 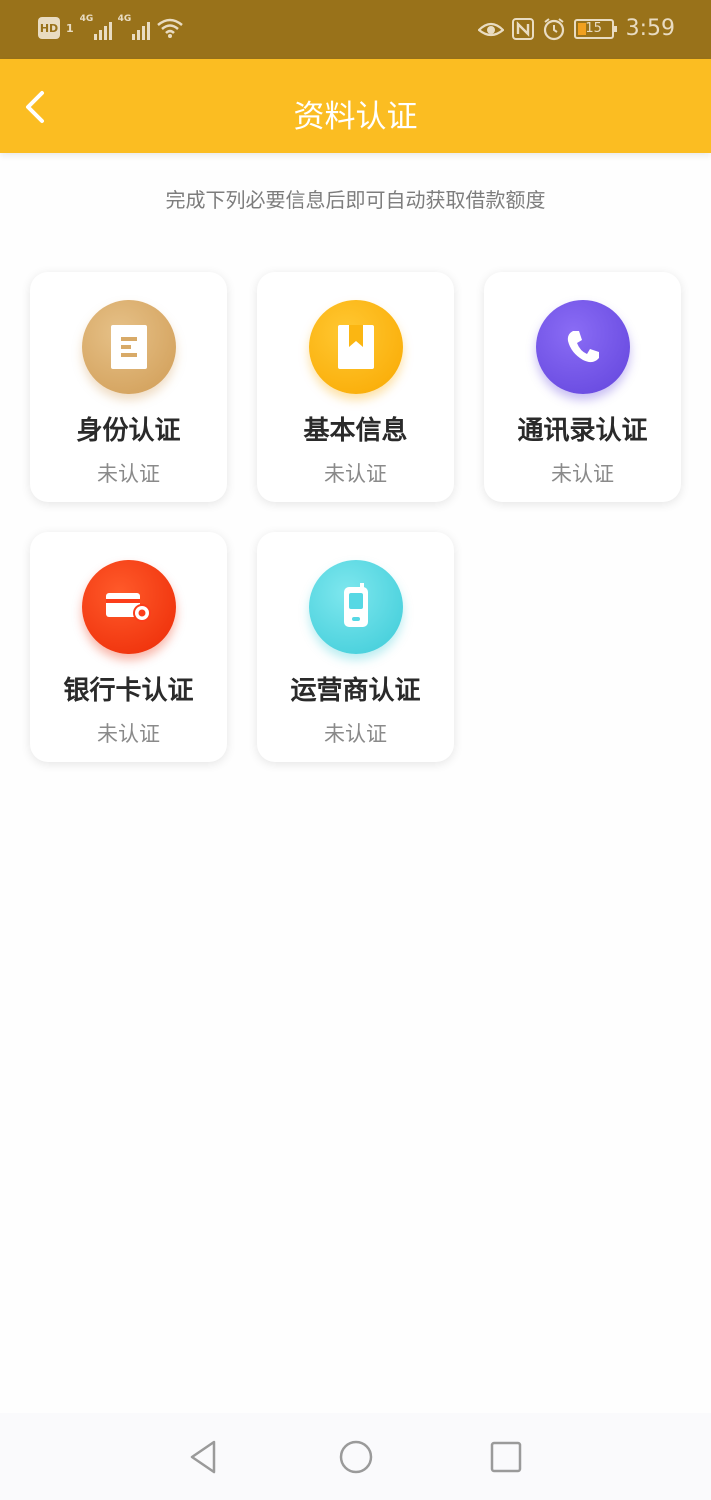 What do you see at coordinates (128, 431) in the screenshot?
I see `card-title: 身份认证` at bounding box center [128, 431].